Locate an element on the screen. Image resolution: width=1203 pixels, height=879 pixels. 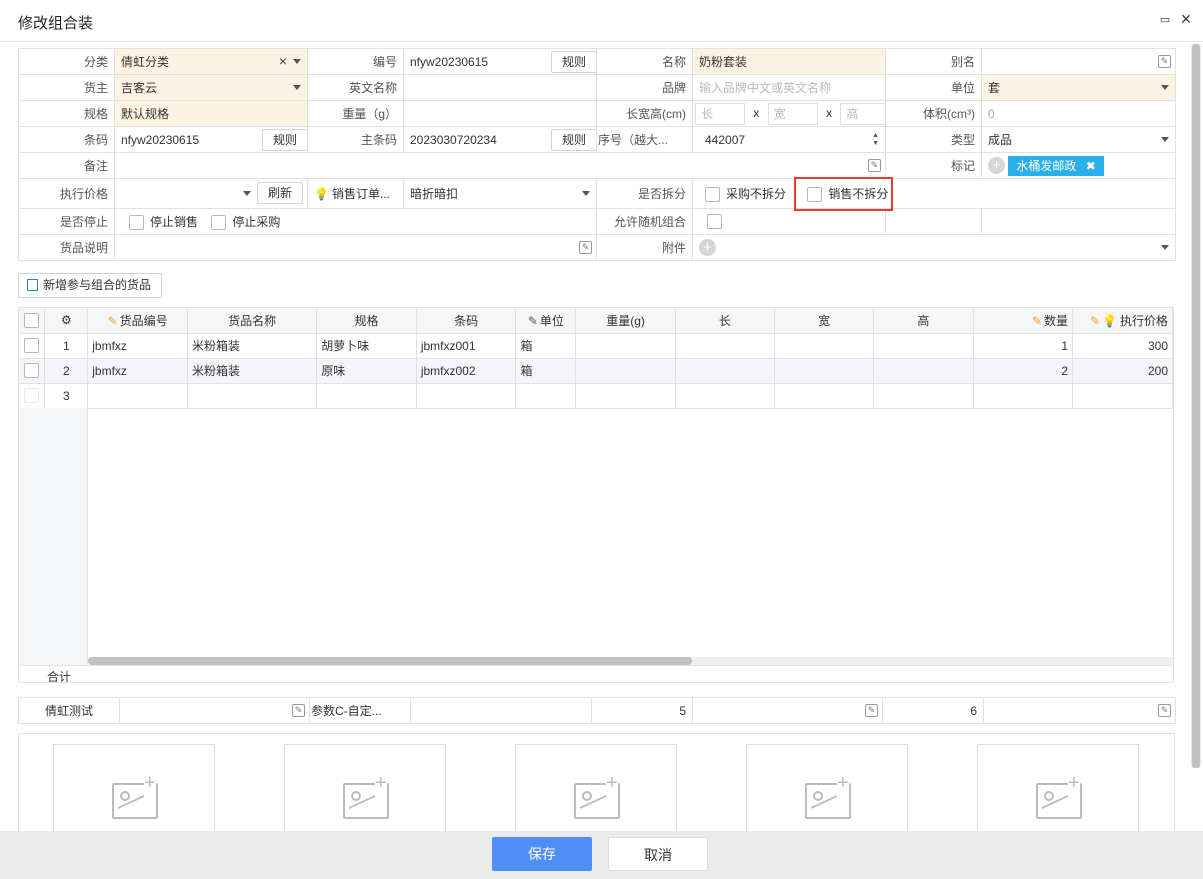
table-row: 2 jbmfxz 米粉箱装 原味 jbmfxz002 箱 2 200 is located at coordinates (596, 371).